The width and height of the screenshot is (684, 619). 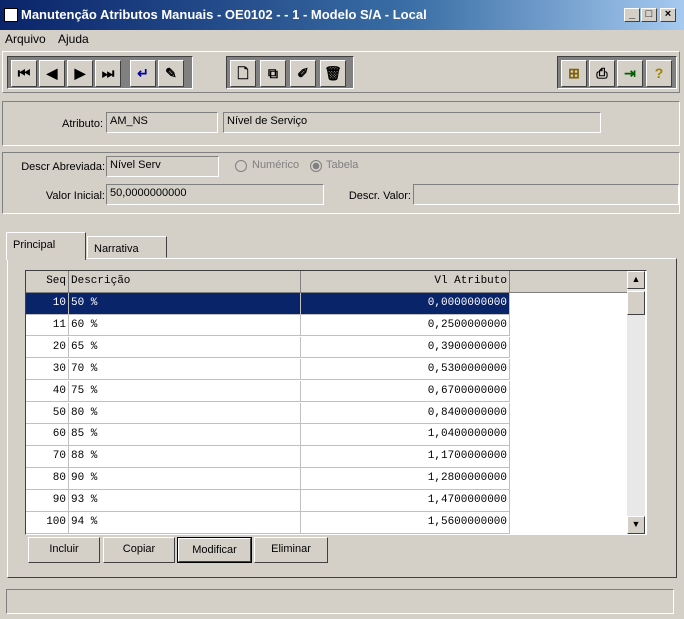 I want to click on cell-descricao: 80 %, so click(x=185, y=413).